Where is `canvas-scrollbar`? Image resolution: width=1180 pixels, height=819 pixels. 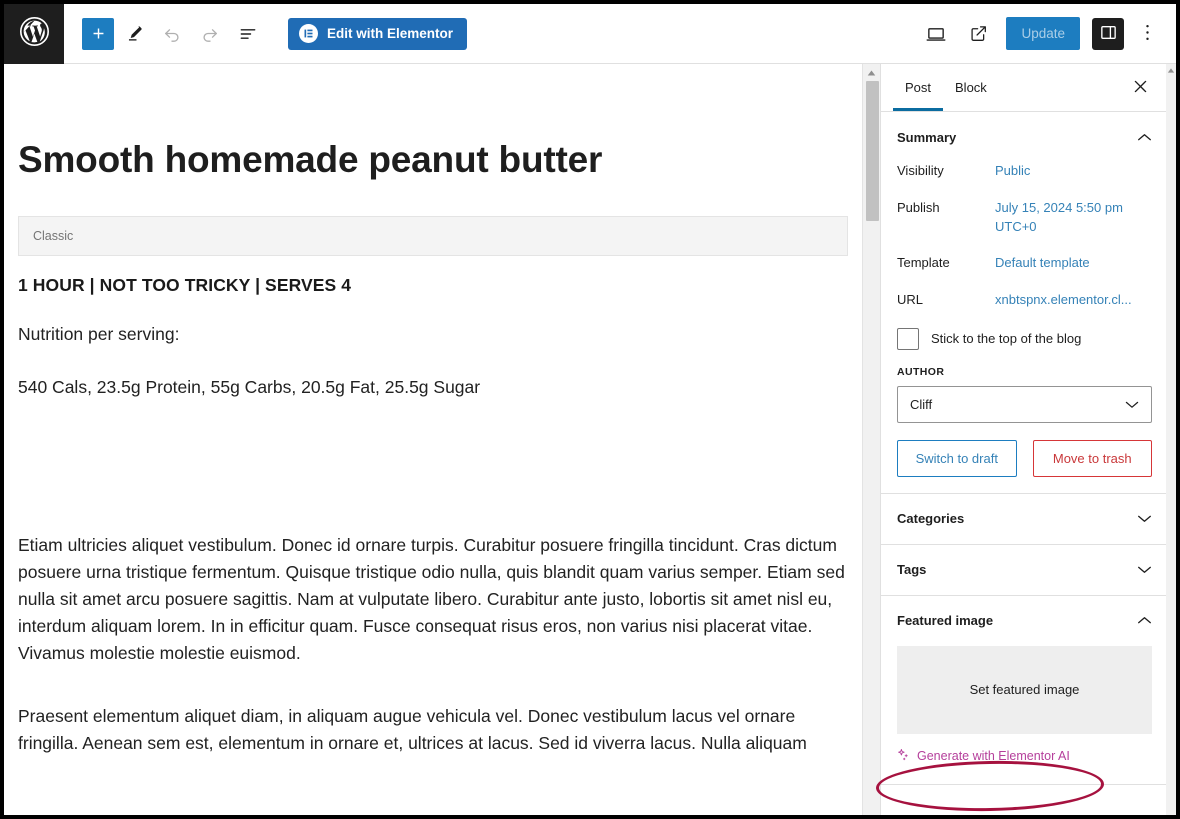 canvas-scrollbar is located at coordinates (871, 439).